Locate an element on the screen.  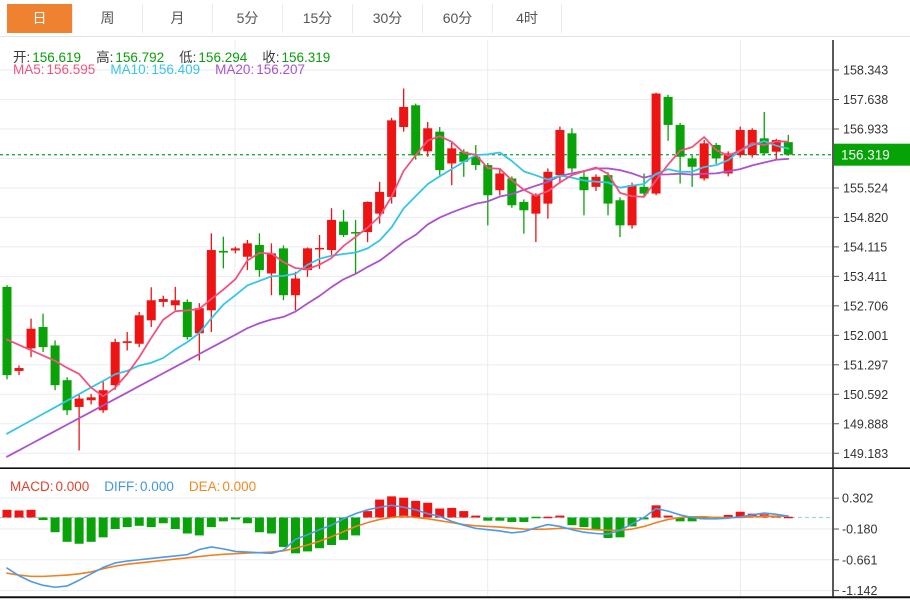
macd-tick-label: -1.142 is located at coordinates (859, 591).